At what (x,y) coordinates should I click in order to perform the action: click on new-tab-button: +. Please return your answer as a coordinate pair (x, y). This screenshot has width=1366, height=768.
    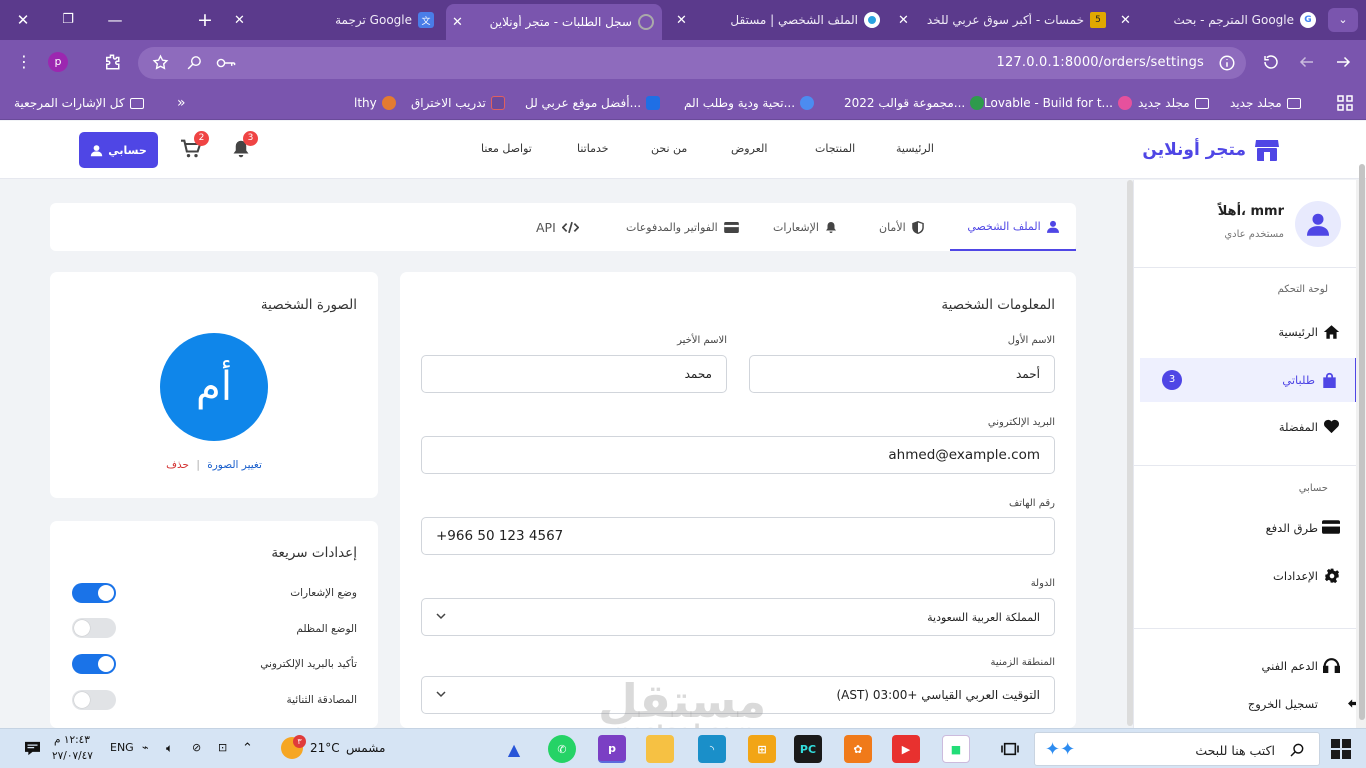
    Looking at the image, I should click on (205, 20).